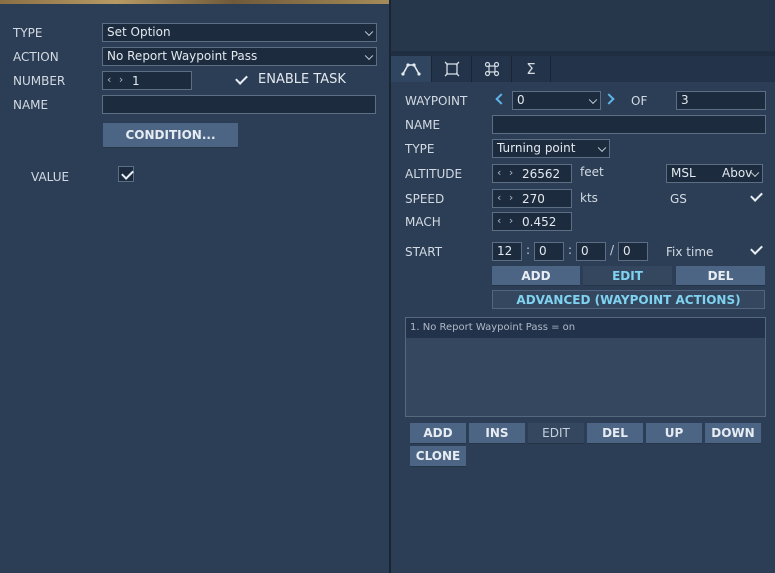  What do you see at coordinates (423, 222) in the screenshot?
I see `mach-label: MACH` at bounding box center [423, 222].